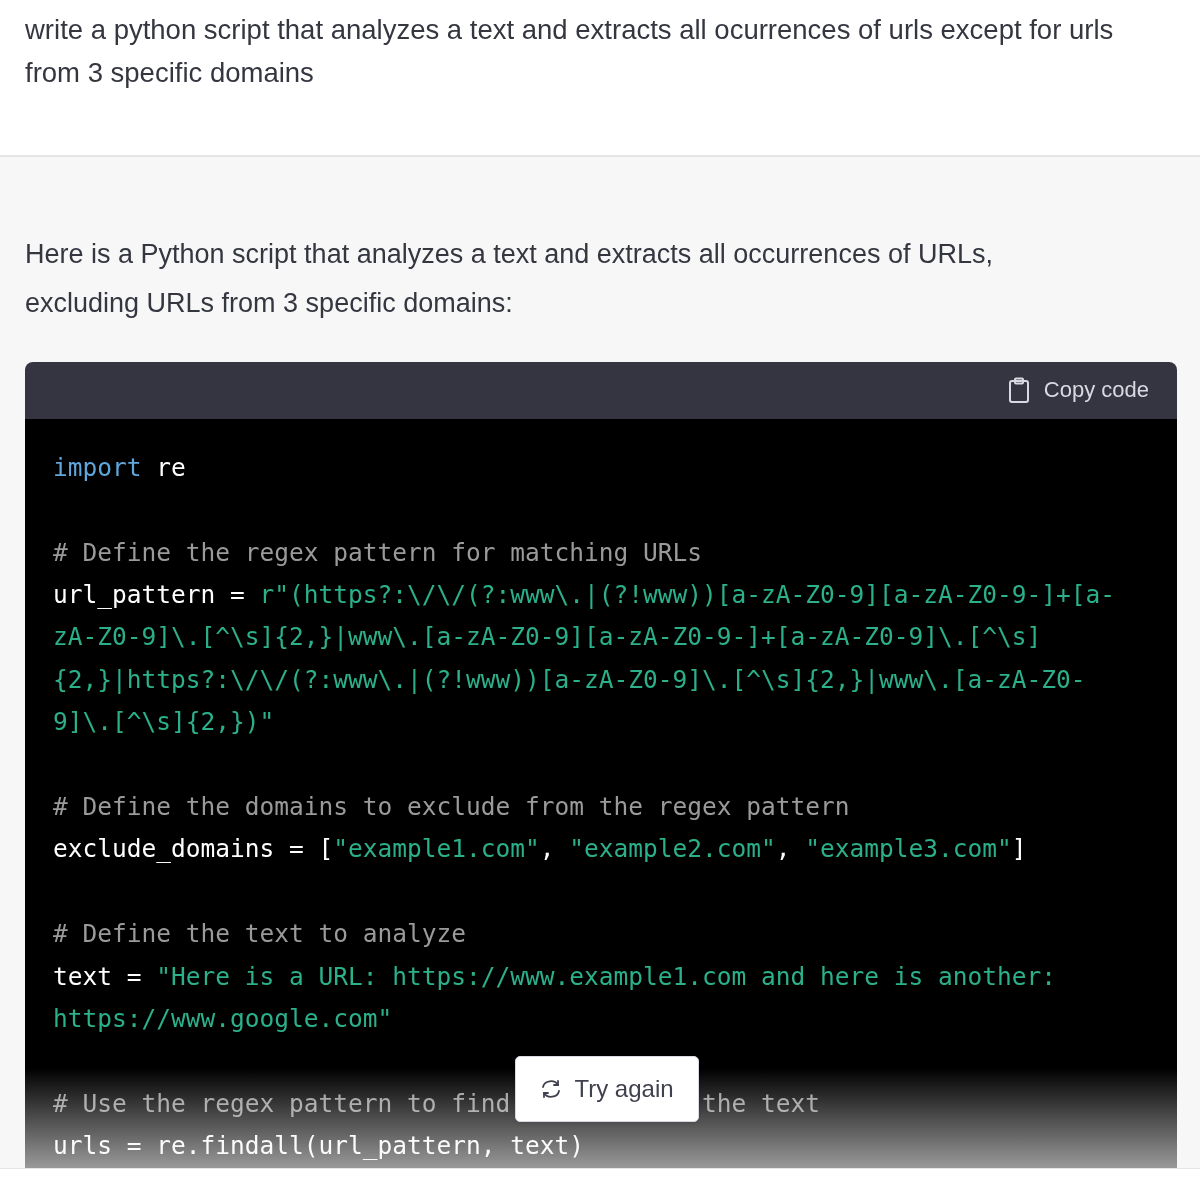 Image resolution: width=1200 pixels, height=1192 pixels. What do you see at coordinates (607, 1088) in the screenshot?
I see `try-again-button: Try again` at bounding box center [607, 1088].